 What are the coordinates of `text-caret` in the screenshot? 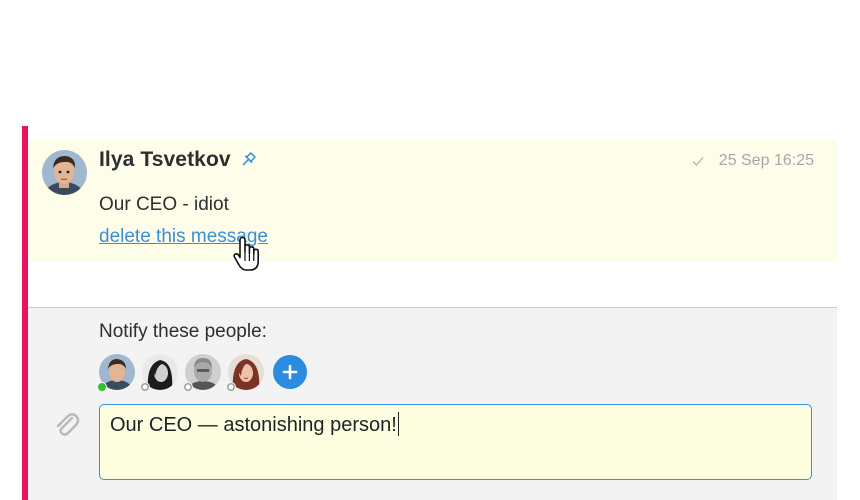 It's located at (398, 424).